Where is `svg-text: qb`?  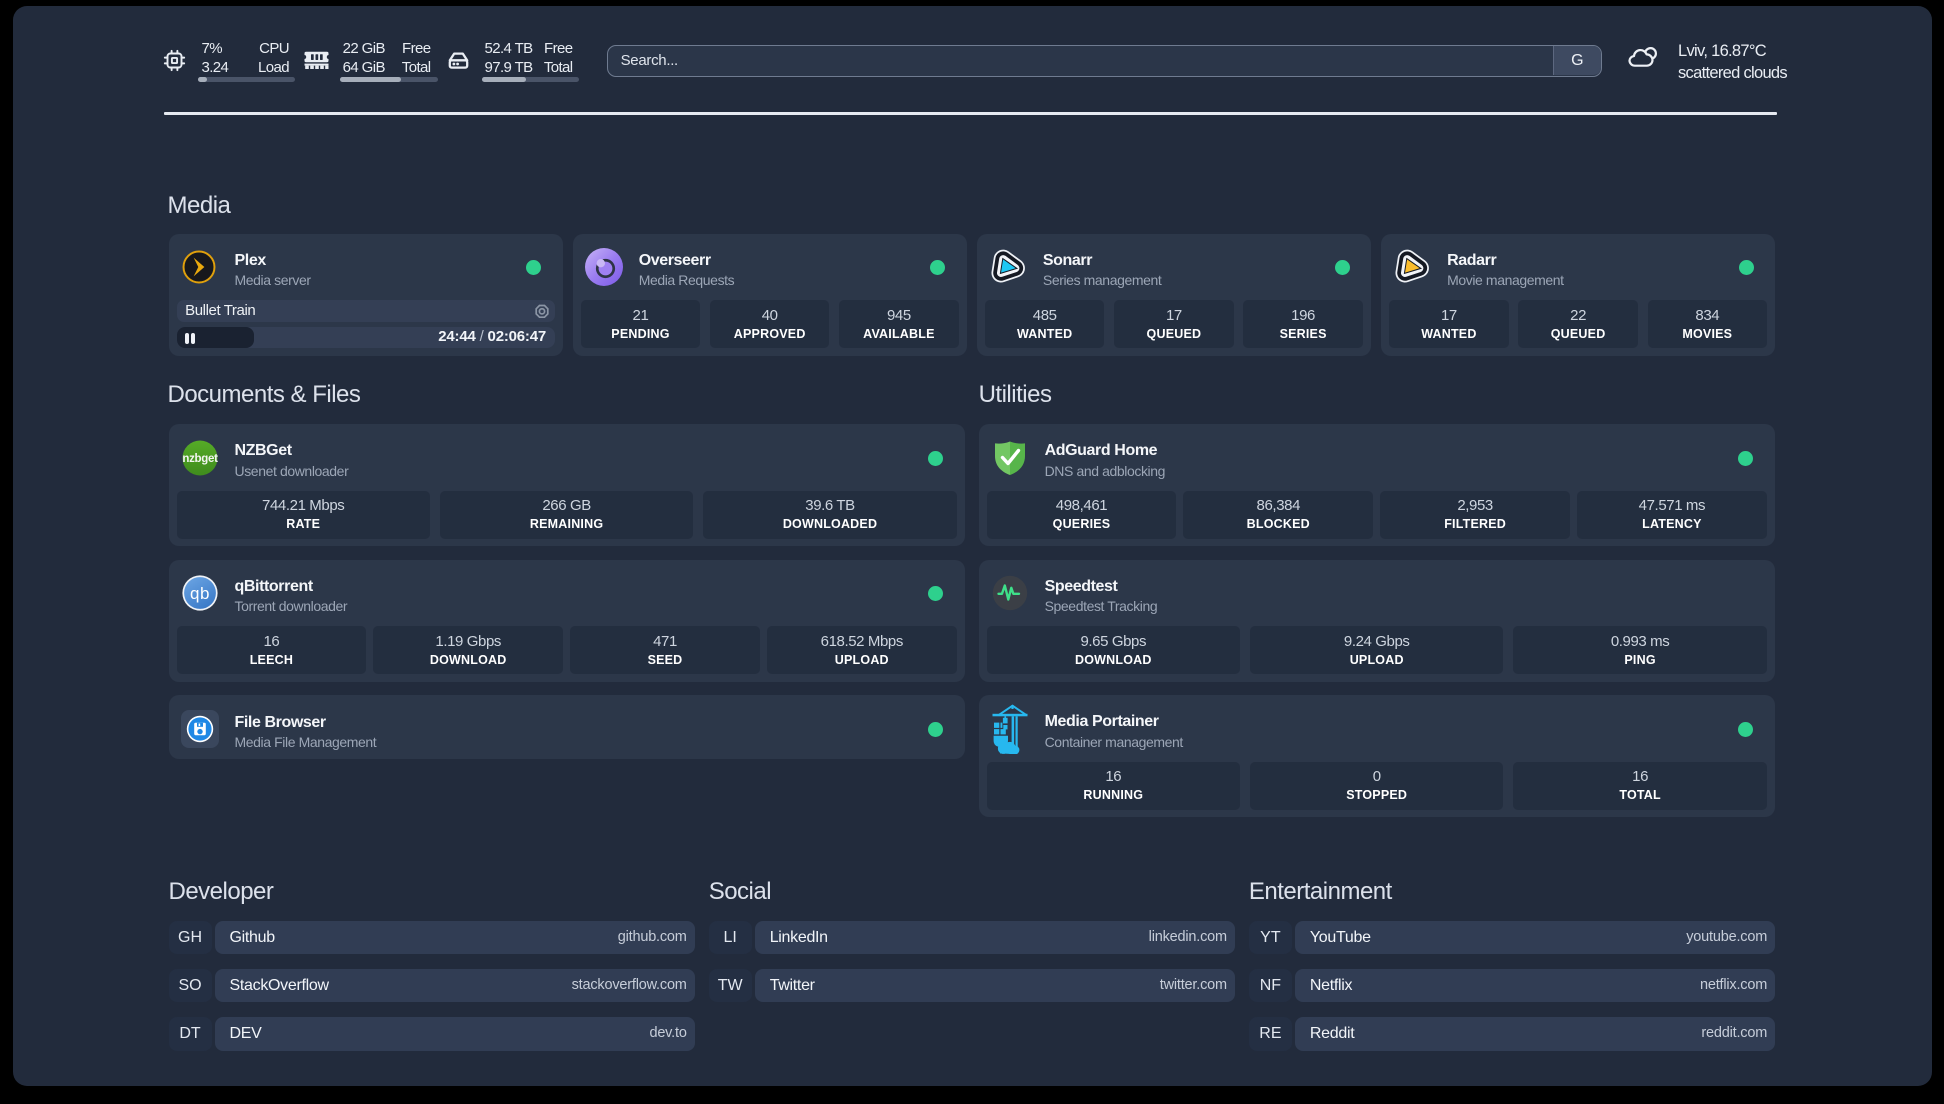
svg-text: qb is located at coordinates (200, 593).